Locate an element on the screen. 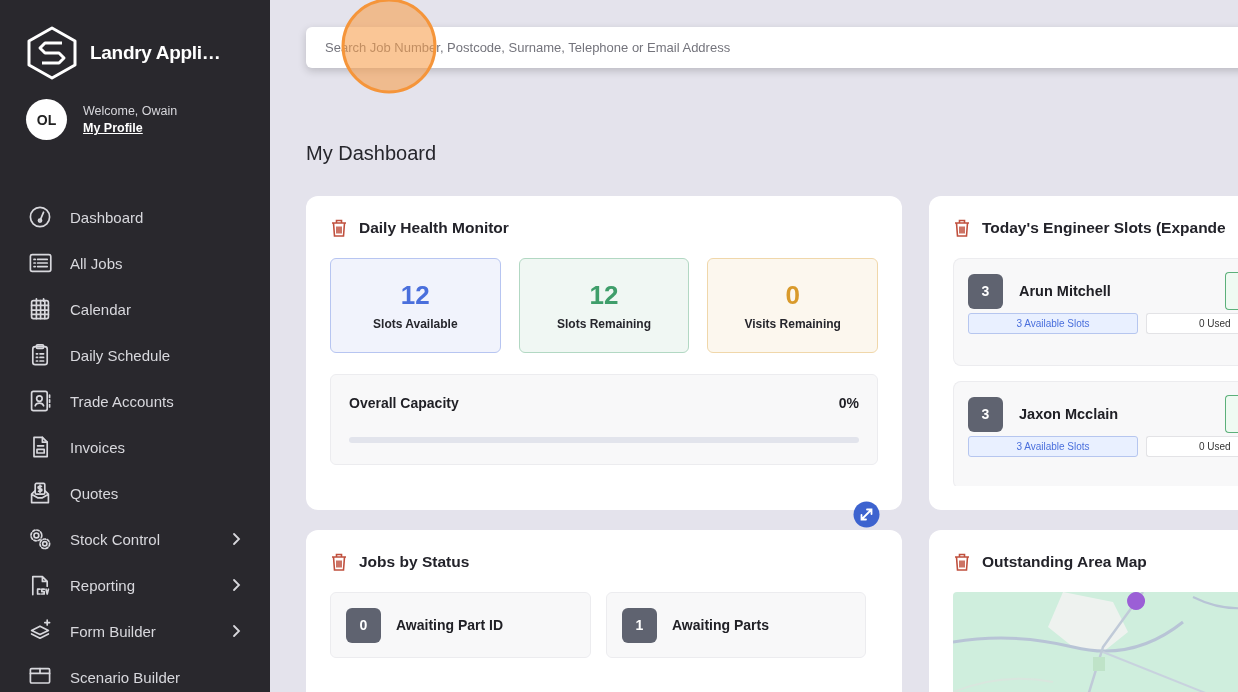  status-tile: 1 Awaiting Parts is located at coordinates (736, 625).